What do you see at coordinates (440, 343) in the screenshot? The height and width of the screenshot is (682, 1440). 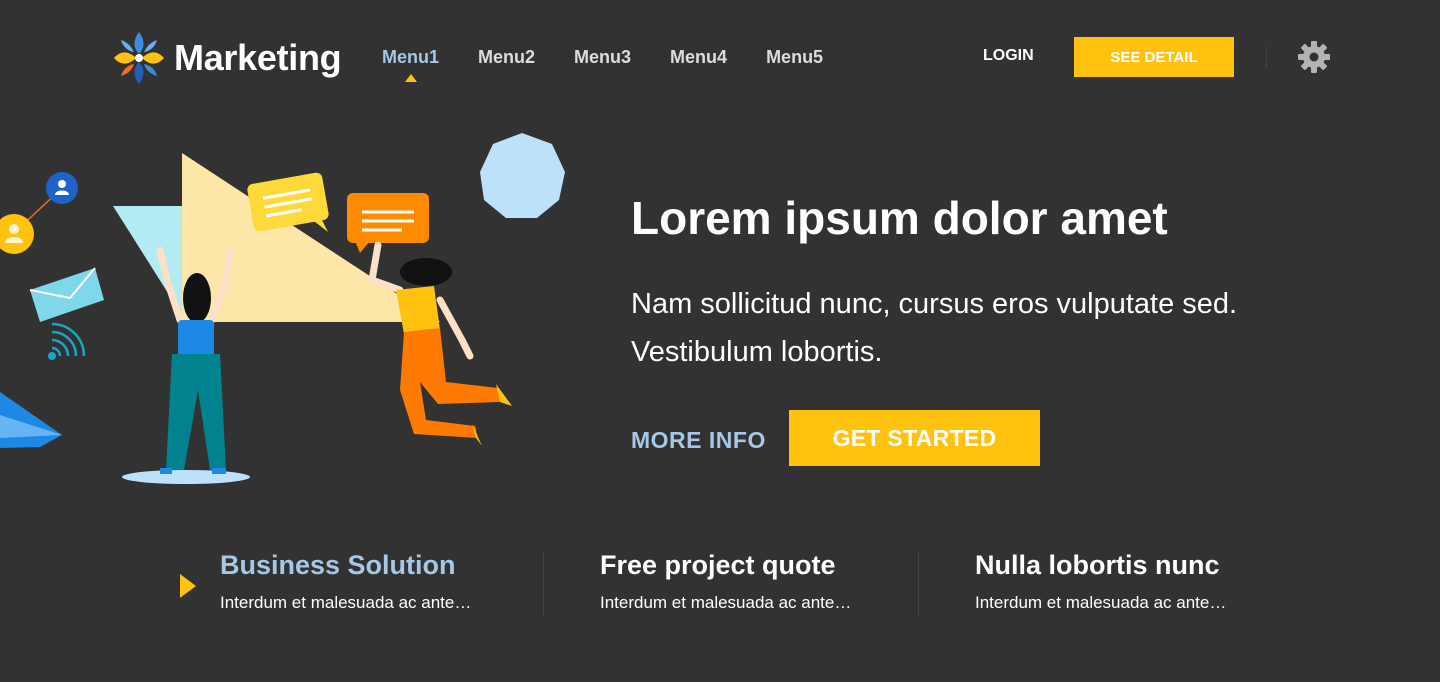 I see `jumping-woman-figure` at bounding box center [440, 343].